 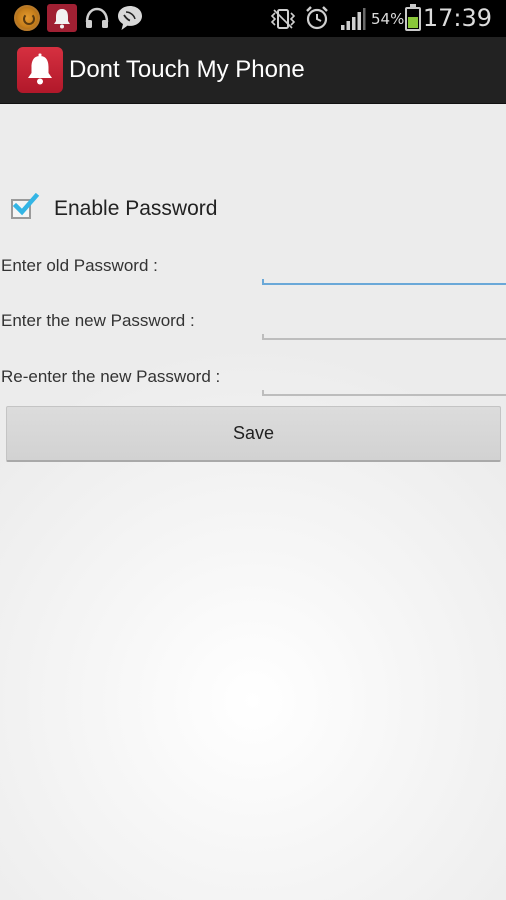 What do you see at coordinates (384, 393) in the screenshot?
I see `confirm-password-underline` at bounding box center [384, 393].